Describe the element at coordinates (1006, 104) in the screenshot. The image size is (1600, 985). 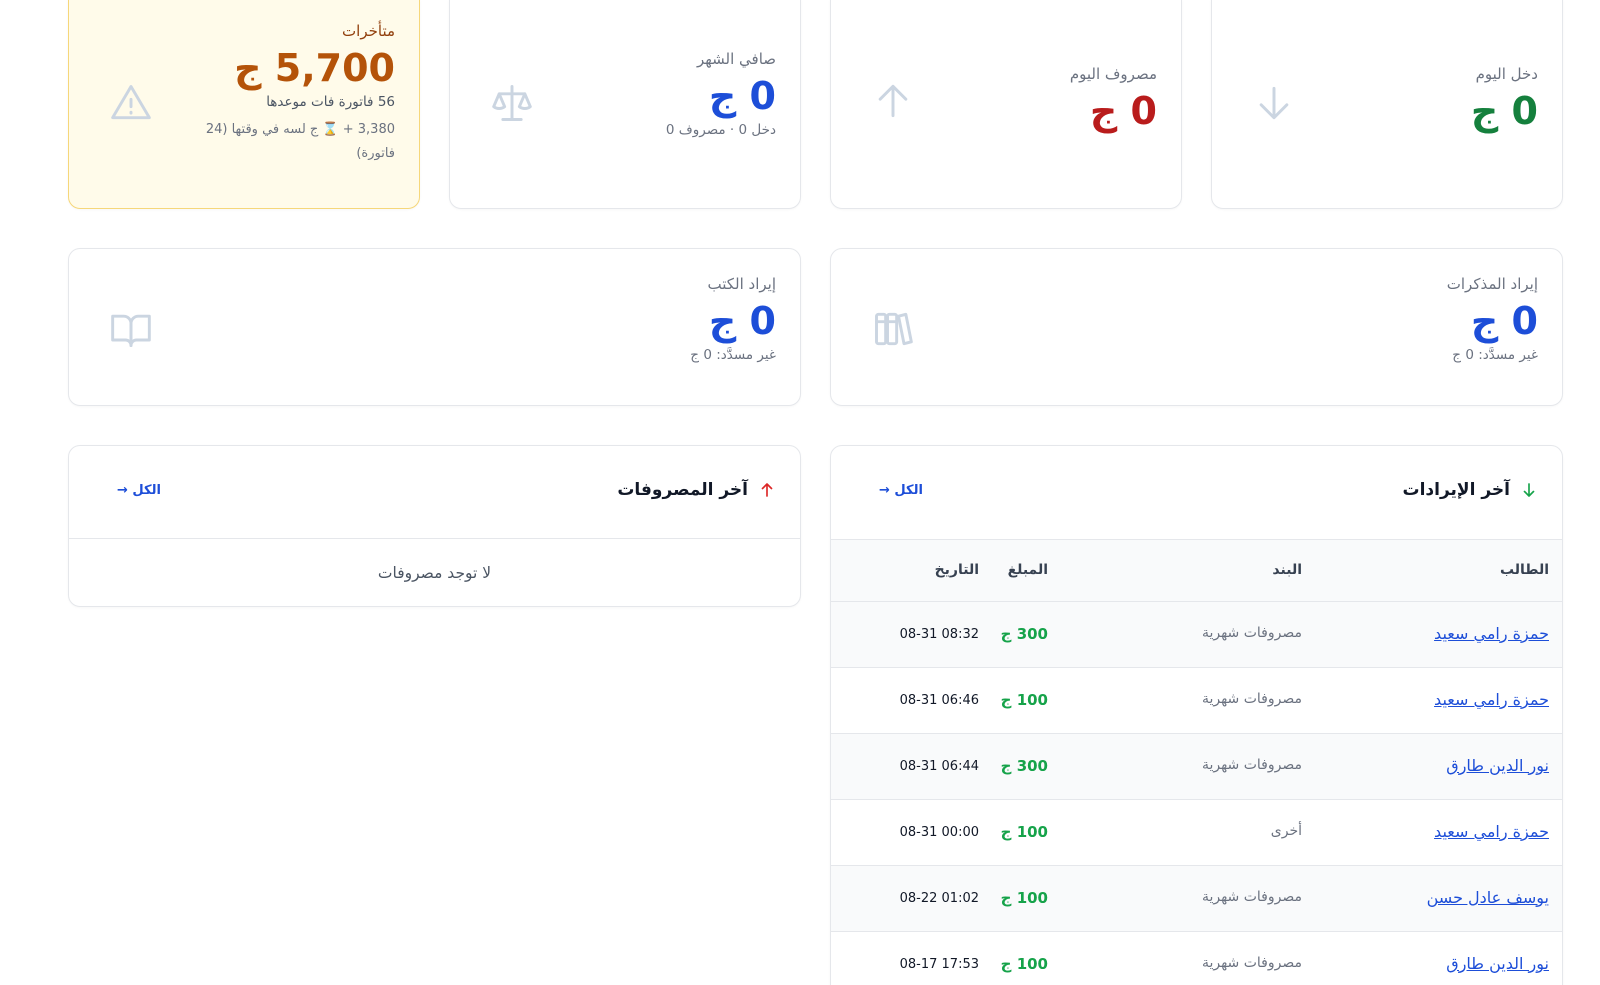
I see `expense-today-card: مصروف اليوم 0 ج` at that location.